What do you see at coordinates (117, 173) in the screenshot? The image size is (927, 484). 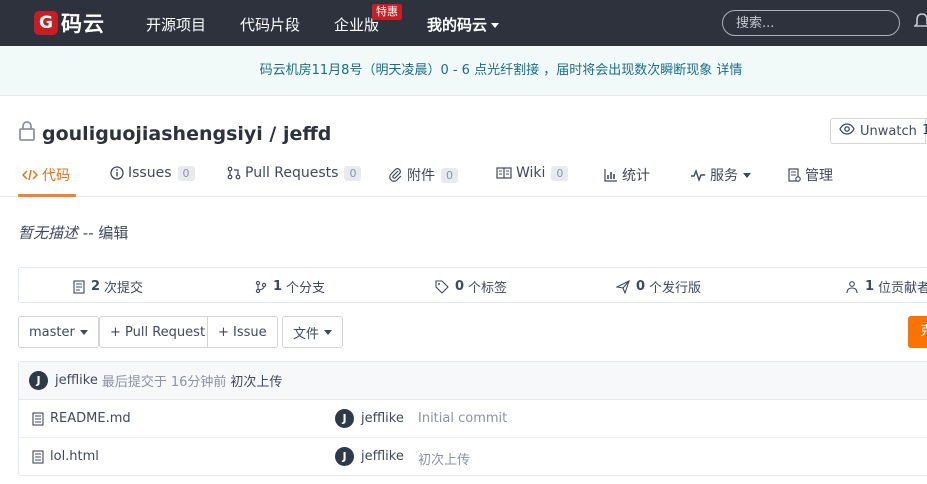 I see `info-icon` at bounding box center [117, 173].